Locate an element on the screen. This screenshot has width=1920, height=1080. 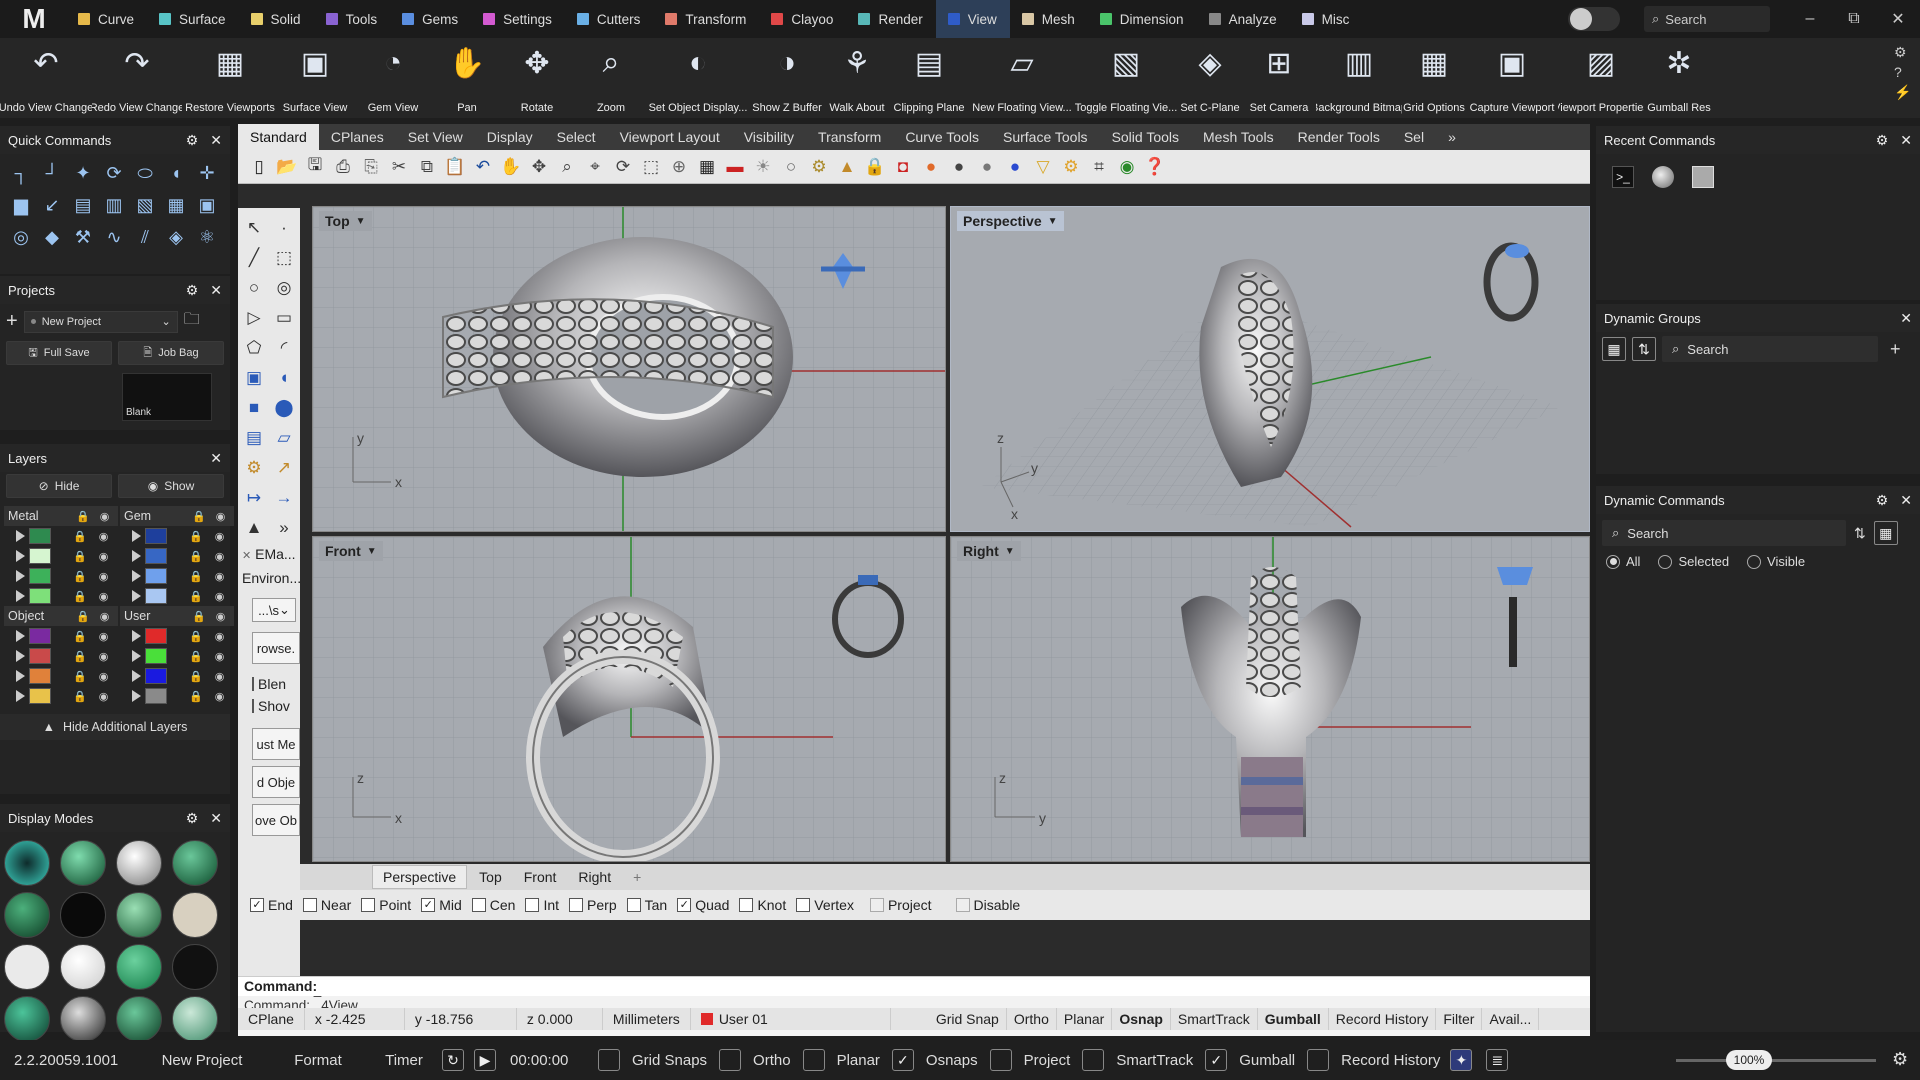
standard-tool-icon: ⚙ is located at coordinates (1071, 167).